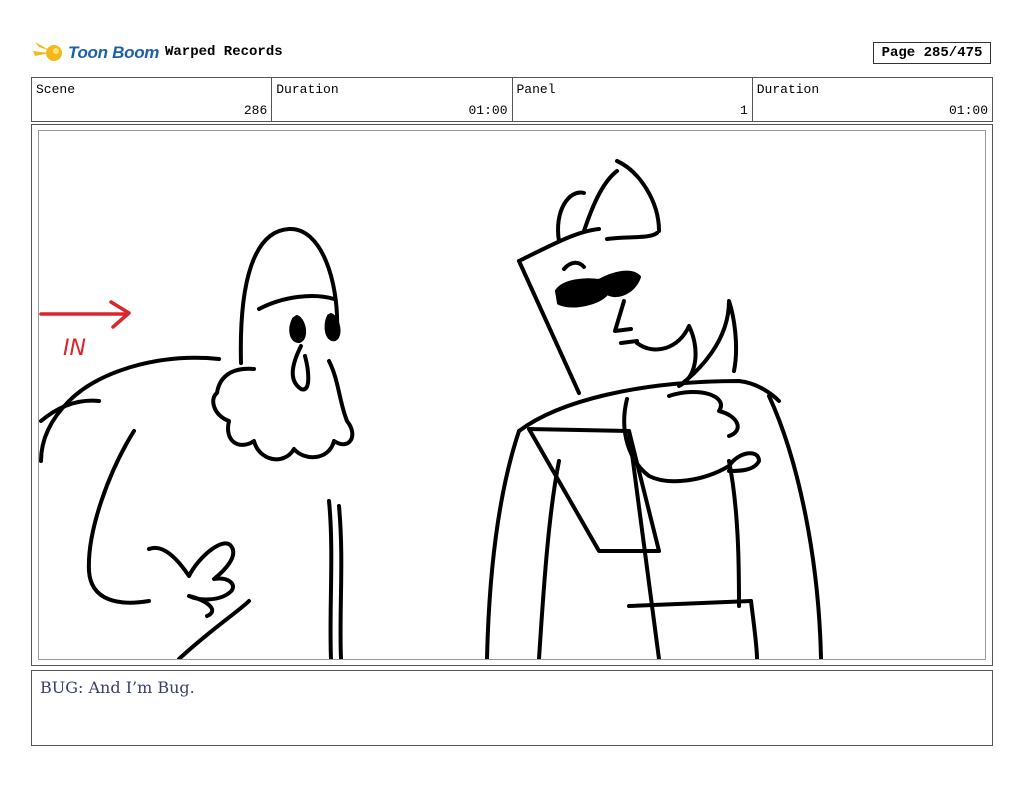 The height and width of the screenshot is (793, 1024). What do you see at coordinates (114, 52) in the screenshot?
I see `logo-text: Toon Boom` at bounding box center [114, 52].